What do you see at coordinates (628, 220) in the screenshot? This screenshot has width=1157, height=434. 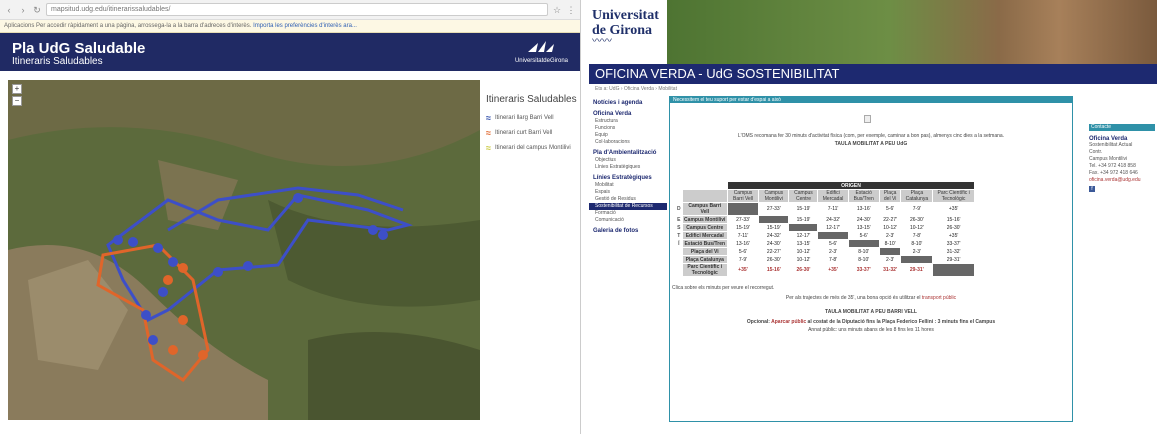 I see `nav-link: Comunicació` at bounding box center [628, 220].